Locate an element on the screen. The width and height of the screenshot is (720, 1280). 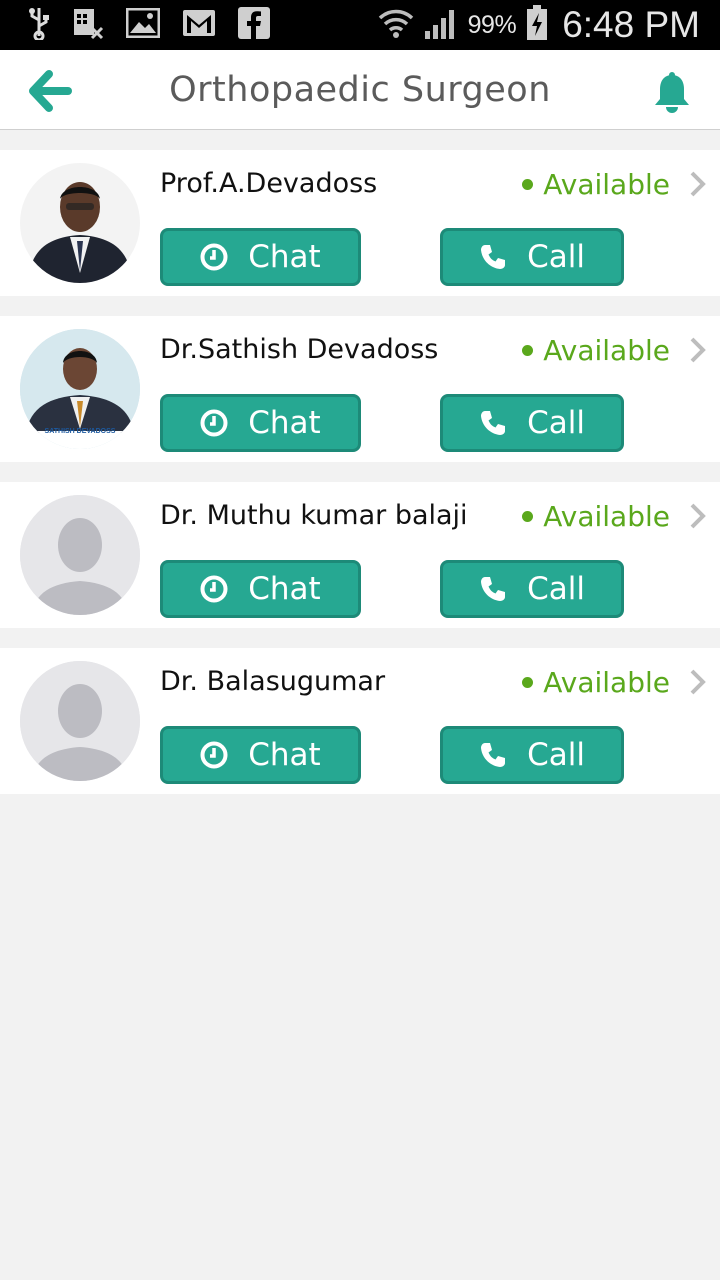
battery-percentage: 99% is located at coordinates (492, 24).